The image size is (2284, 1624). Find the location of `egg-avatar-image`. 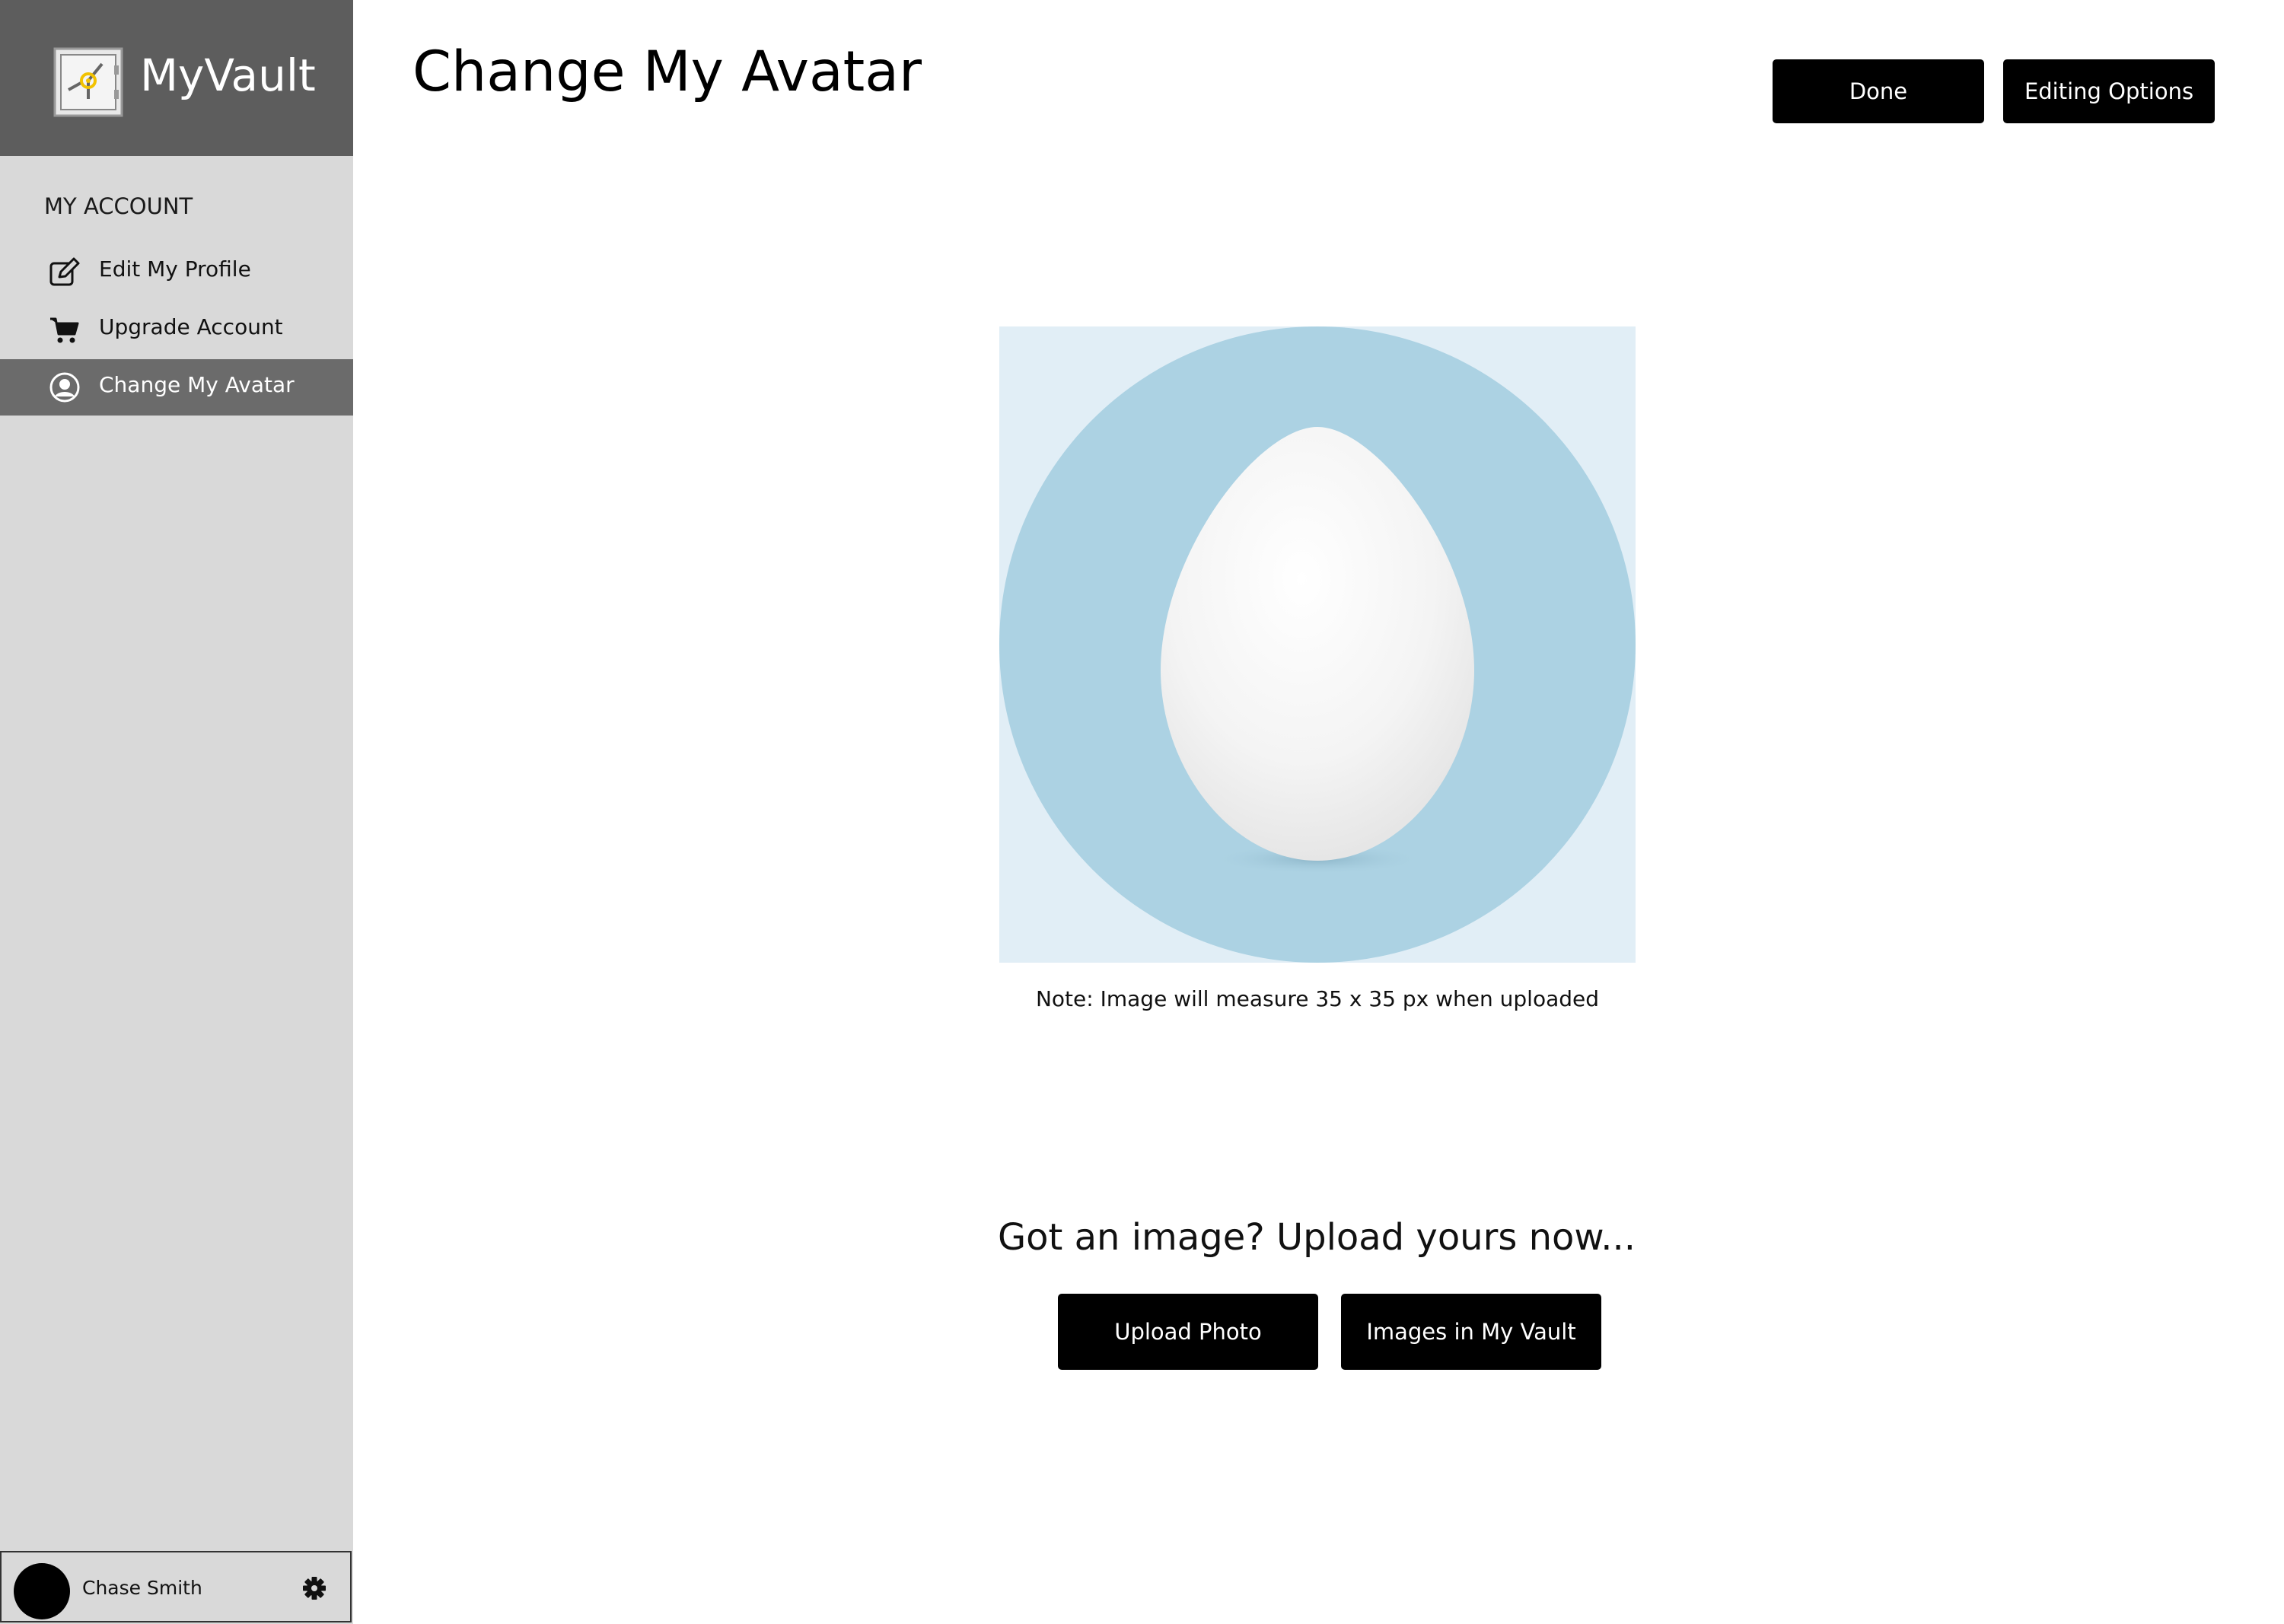

egg-avatar-image is located at coordinates (1317, 644).